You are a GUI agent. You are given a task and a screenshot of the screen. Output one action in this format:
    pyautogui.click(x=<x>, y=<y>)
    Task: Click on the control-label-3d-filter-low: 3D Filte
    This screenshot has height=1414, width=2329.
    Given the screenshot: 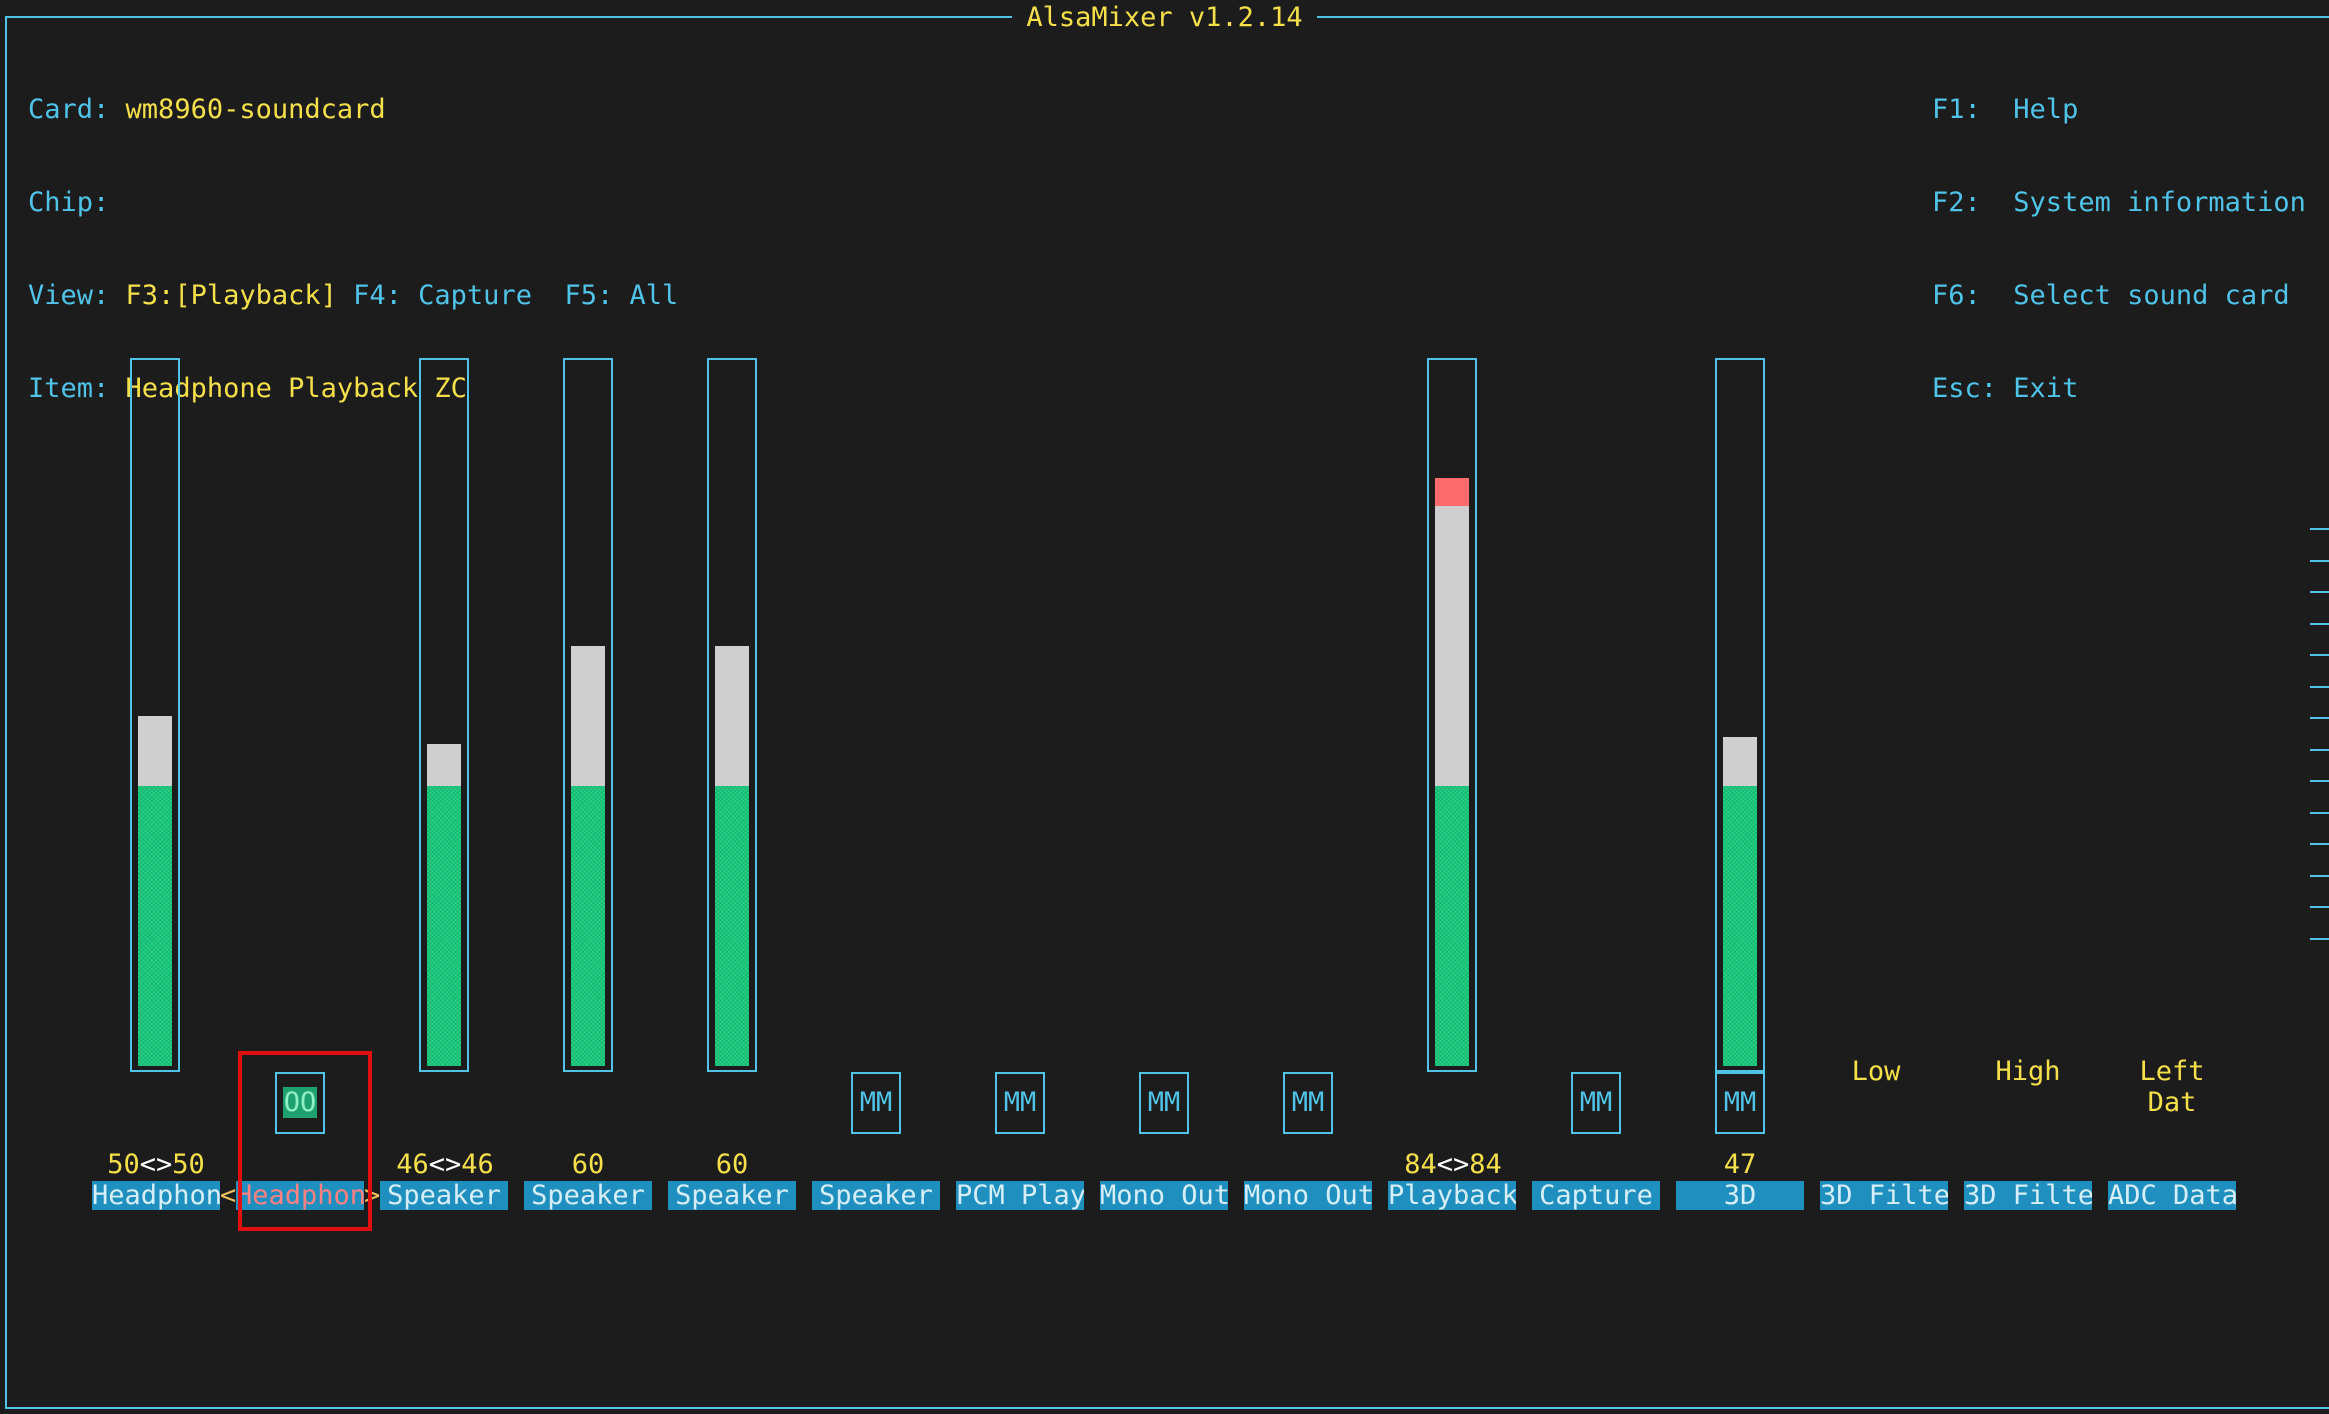 What is the action you would take?
    pyautogui.click(x=1884, y=1195)
    